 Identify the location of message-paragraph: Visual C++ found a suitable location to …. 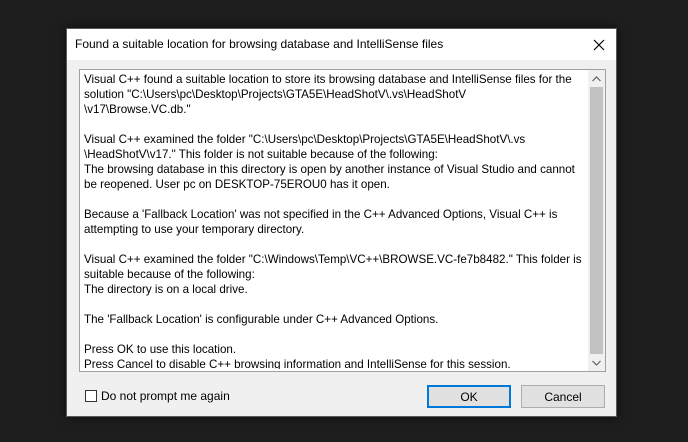
(328, 94).